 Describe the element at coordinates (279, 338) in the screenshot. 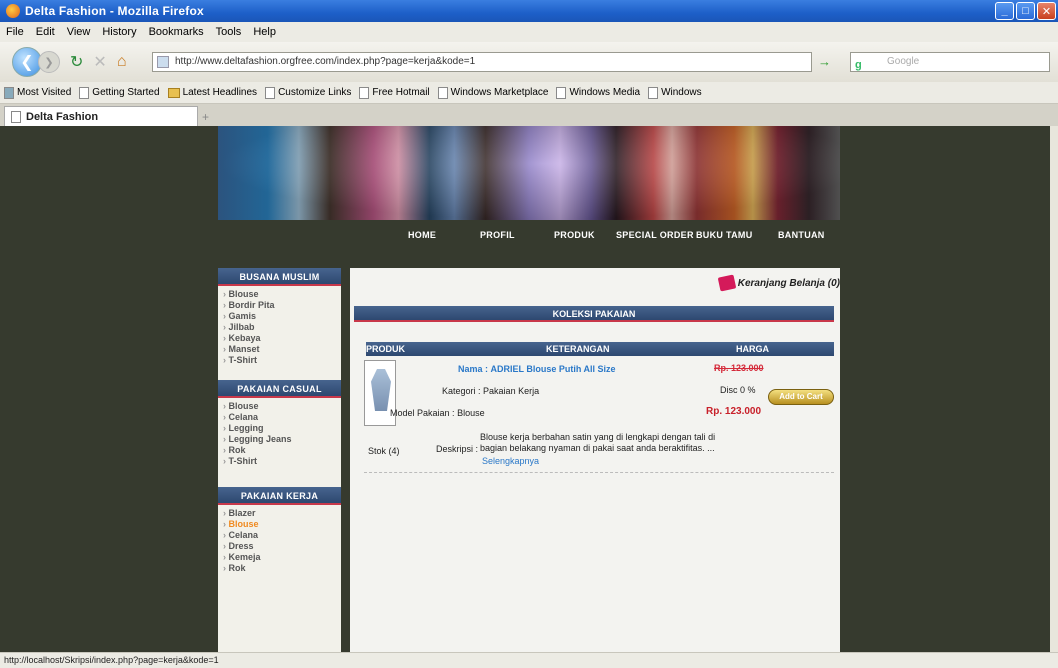

I see `sidebar-item: Kebaya` at that location.